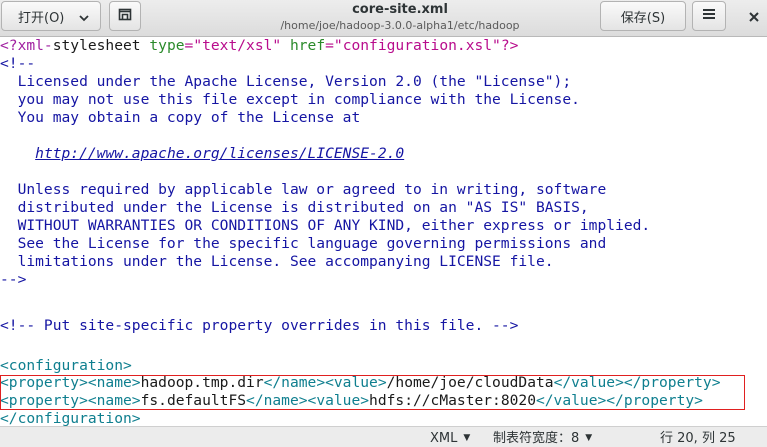 The width and height of the screenshot is (767, 447). Describe the element at coordinates (400, 25) in the screenshot. I see `file-path: /home/joe/hadoop-3.0.0-alpha1/etc/hadoop` at that location.